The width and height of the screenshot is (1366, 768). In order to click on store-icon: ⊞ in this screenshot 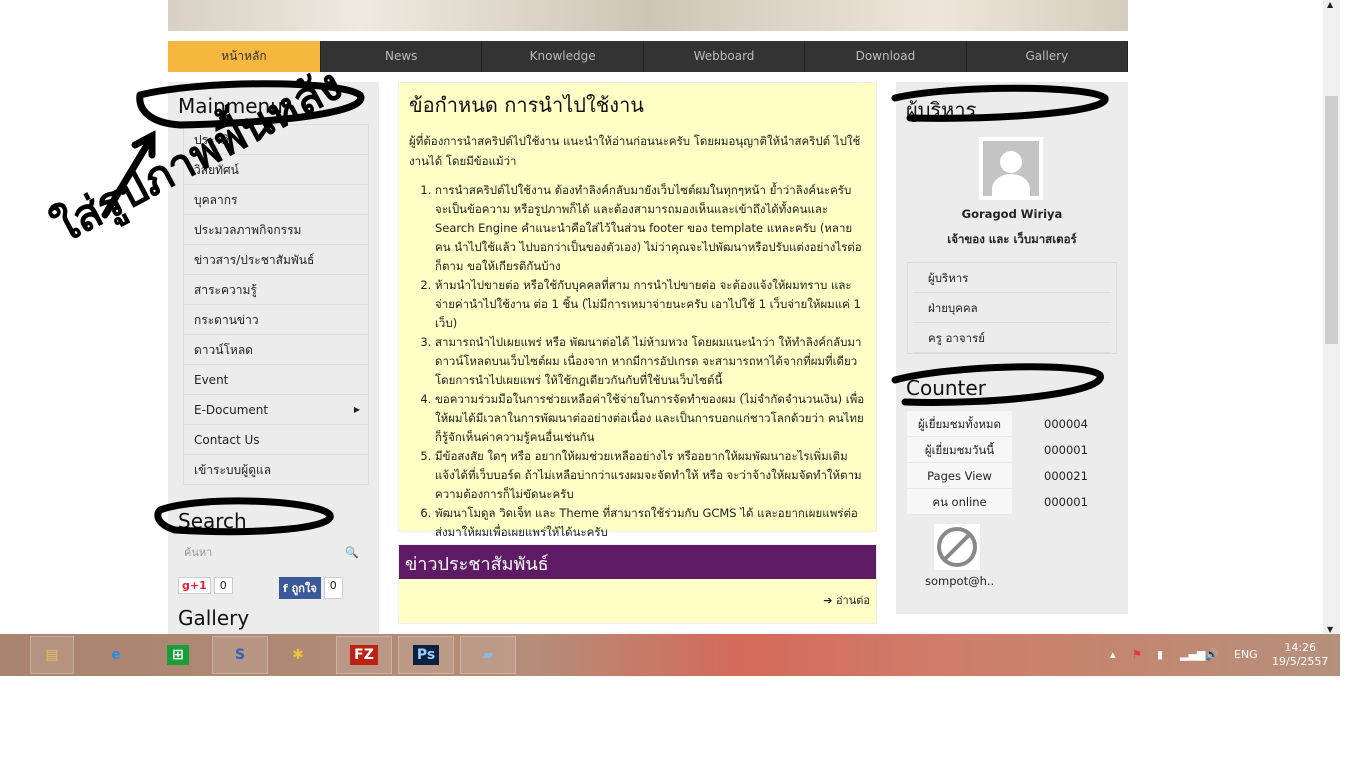, I will do `click(178, 655)`.